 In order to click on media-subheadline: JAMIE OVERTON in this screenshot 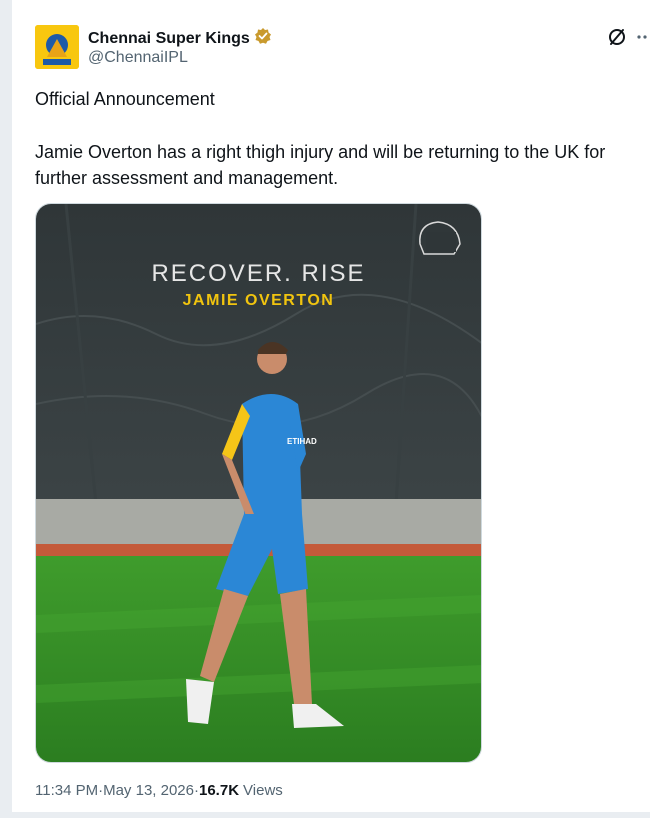, I will do `click(258, 300)`.